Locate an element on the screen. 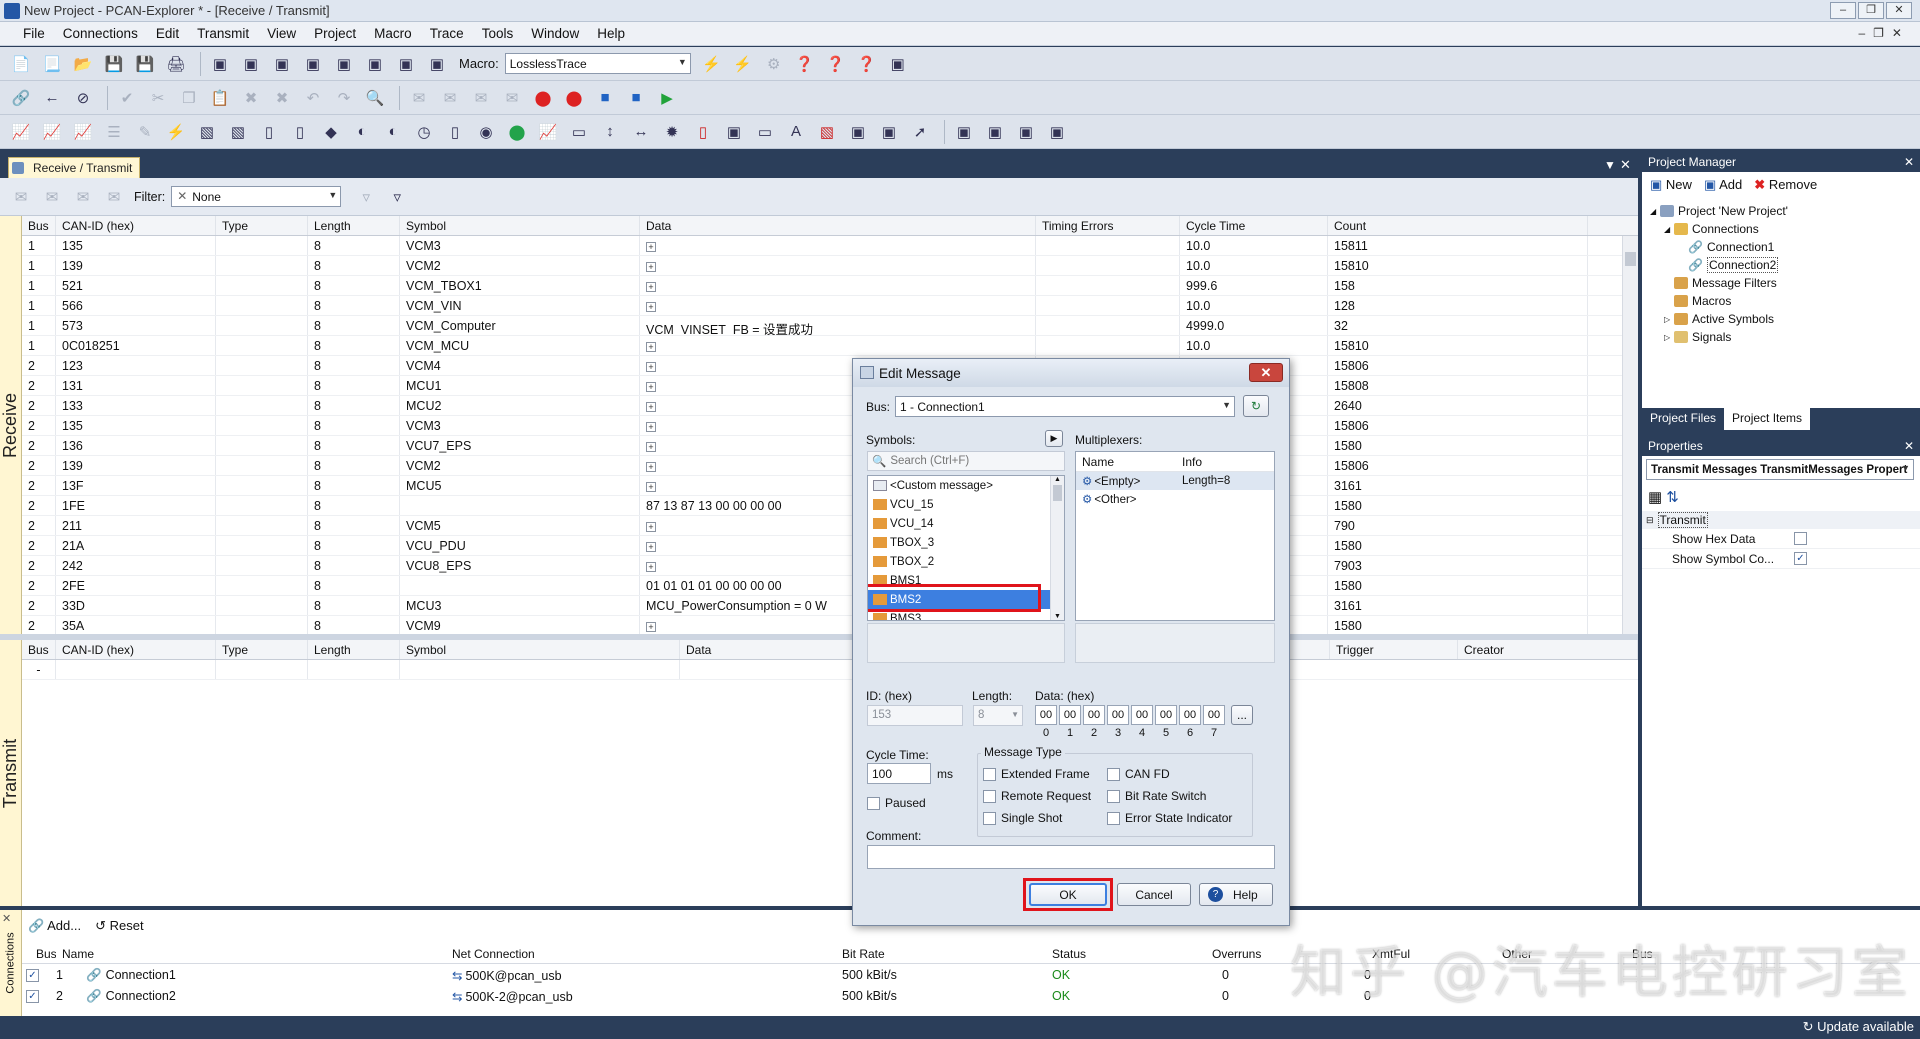  scroll-thumb is located at coordinates (1630, 259).